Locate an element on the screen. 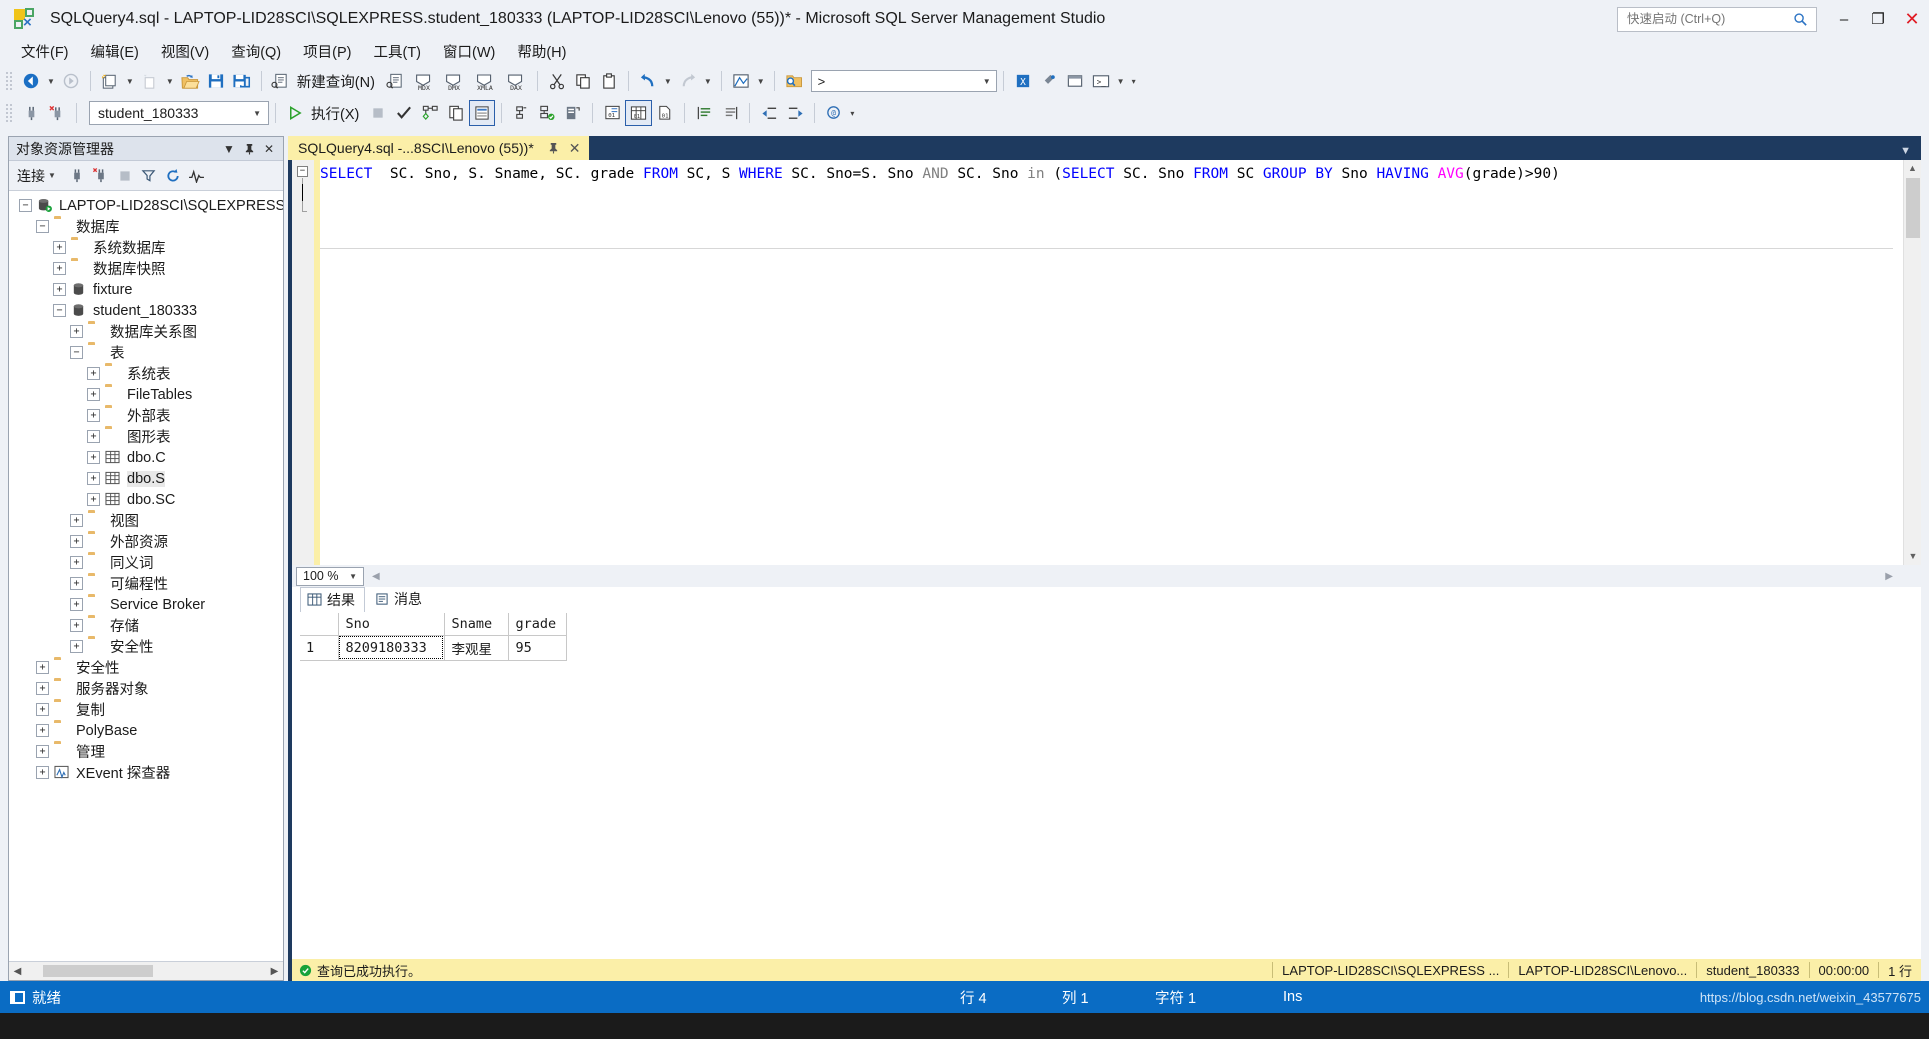 The width and height of the screenshot is (1929, 1039). stop-action-icon is located at coordinates (125, 176).